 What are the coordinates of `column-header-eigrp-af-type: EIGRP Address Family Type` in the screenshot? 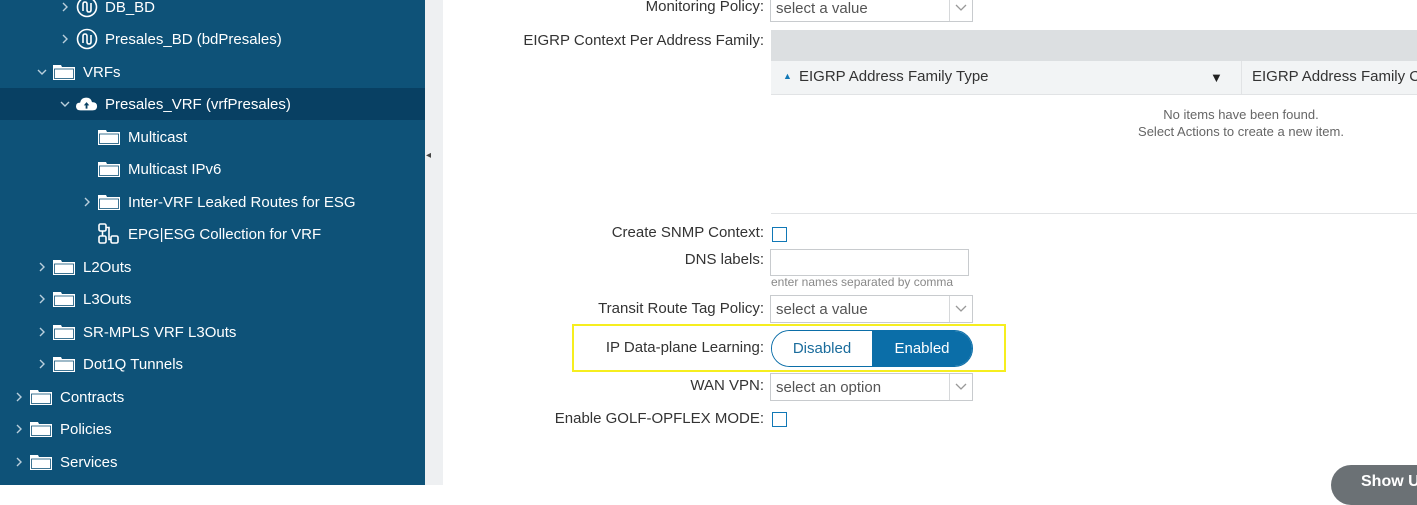 It's located at (894, 76).